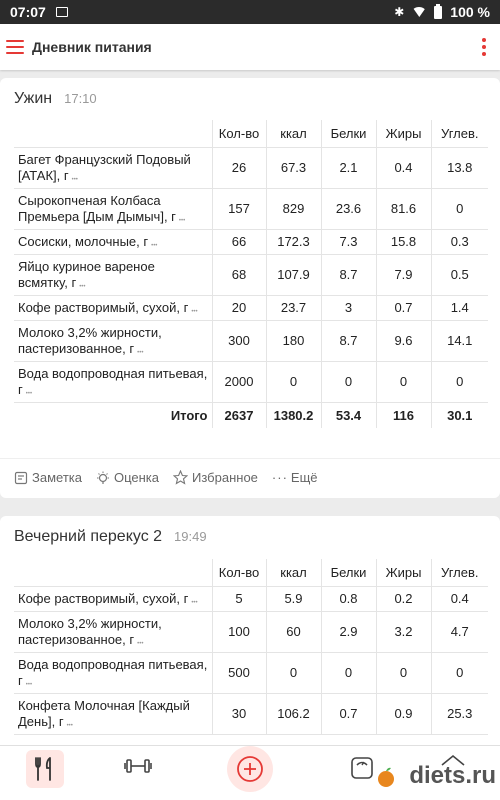 The width and height of the screenshot is (500, 800). I want to click on add-button, so click(250, 769).